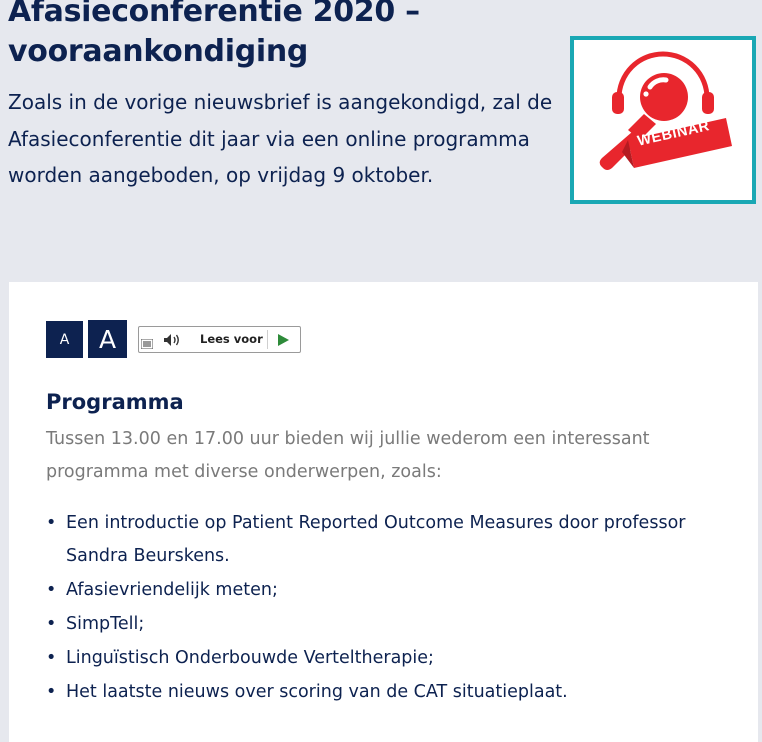  What do you see at coordinates (267, 339) in the screenshot?
I see `divider` at bounding box center [267, 339].